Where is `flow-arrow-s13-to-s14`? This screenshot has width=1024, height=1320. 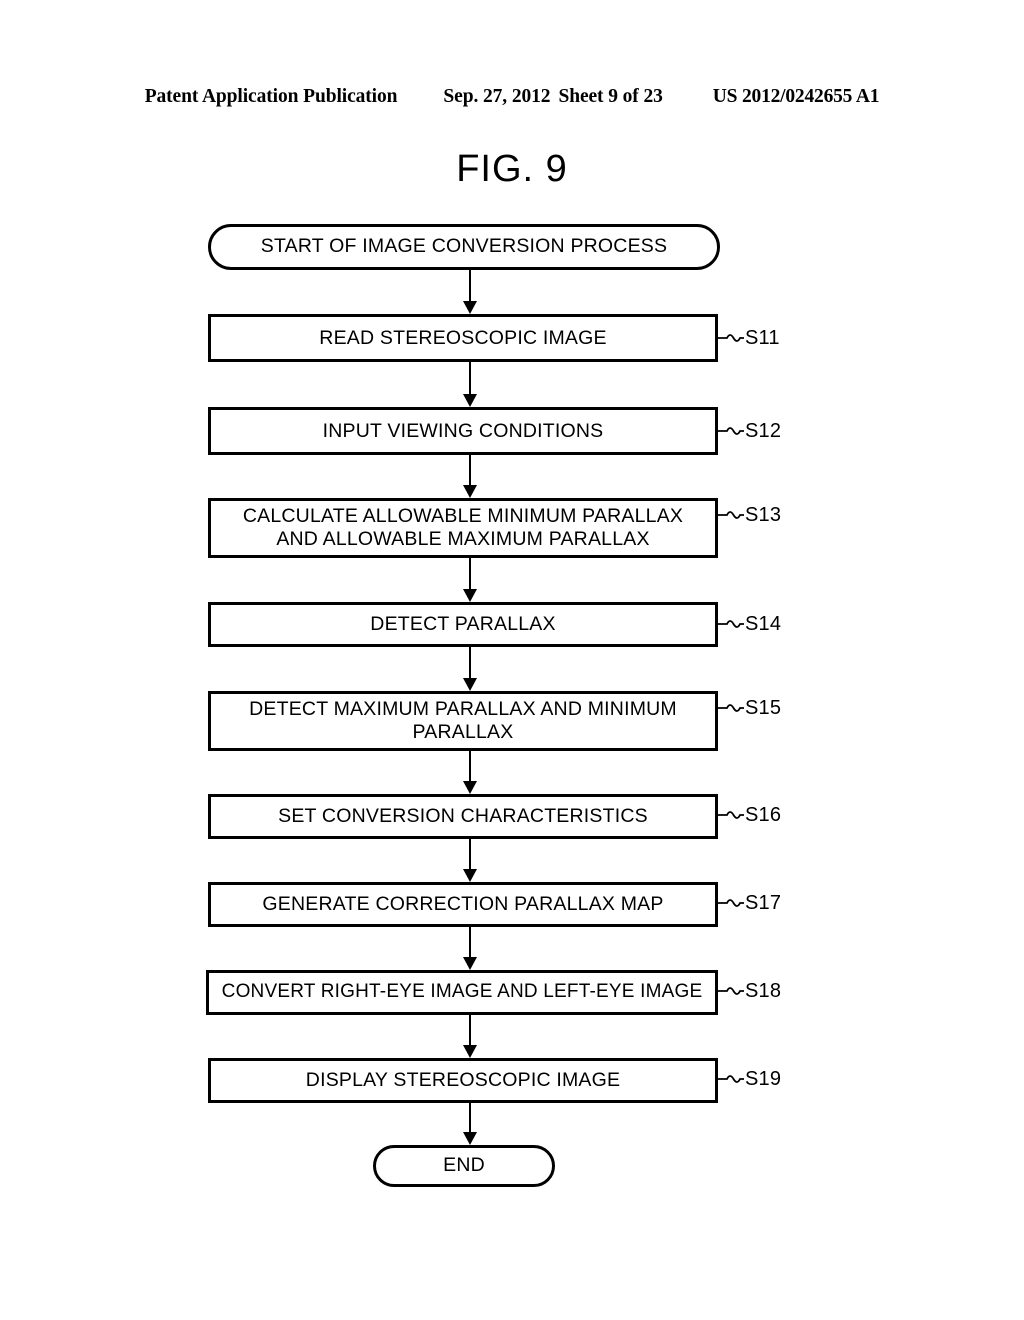 flow-arrow-s13-to-s14 is located at coordinates (470, 580).